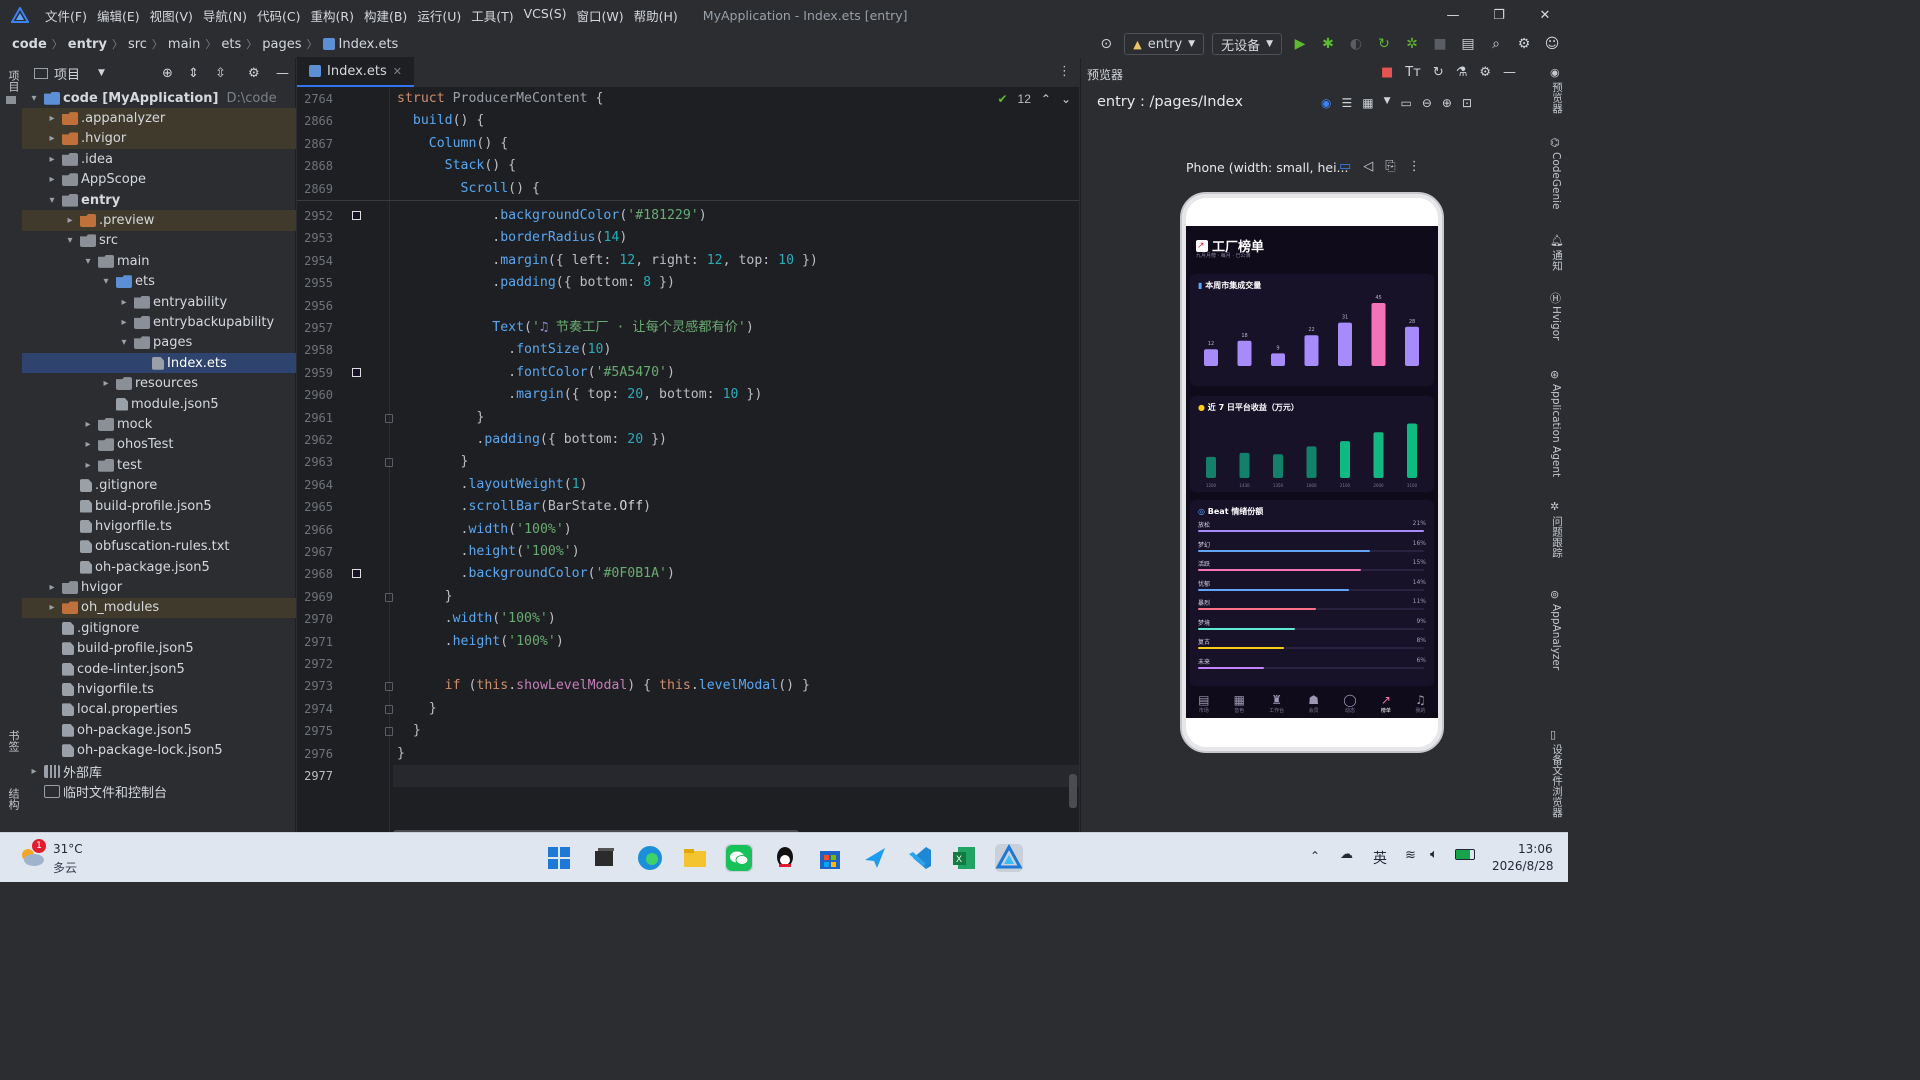  What do you see at coordinates (159, 343) in the screenshot?
I see `tree-item: ▾ pages` at bounding box center [159, 343].